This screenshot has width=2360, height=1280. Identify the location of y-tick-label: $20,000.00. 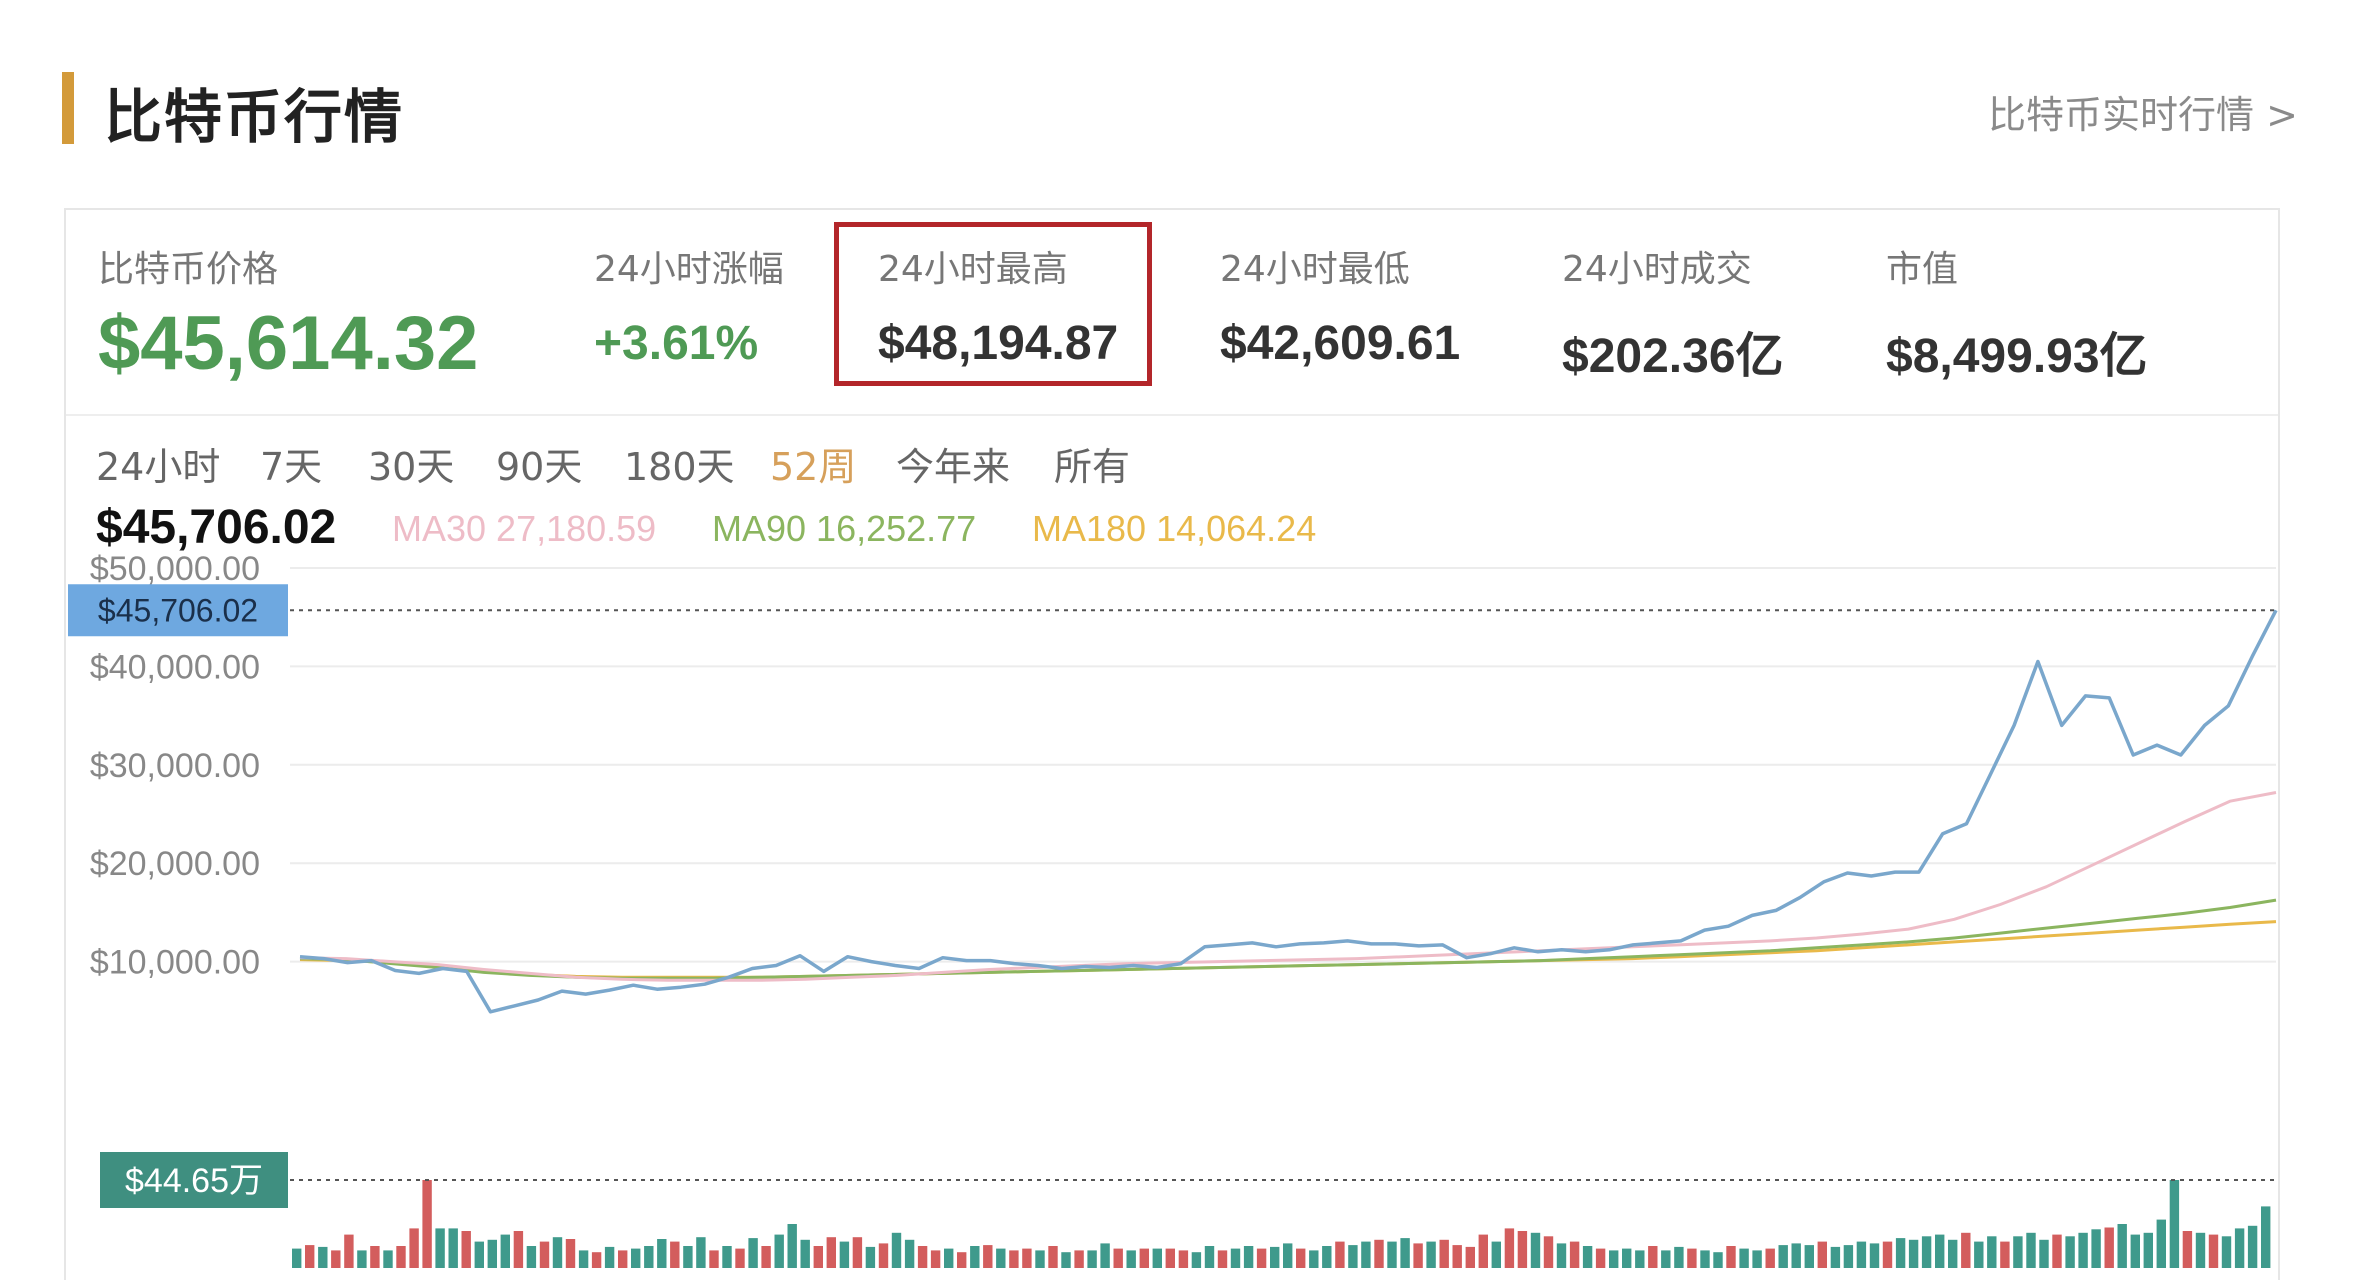
(175, 864).